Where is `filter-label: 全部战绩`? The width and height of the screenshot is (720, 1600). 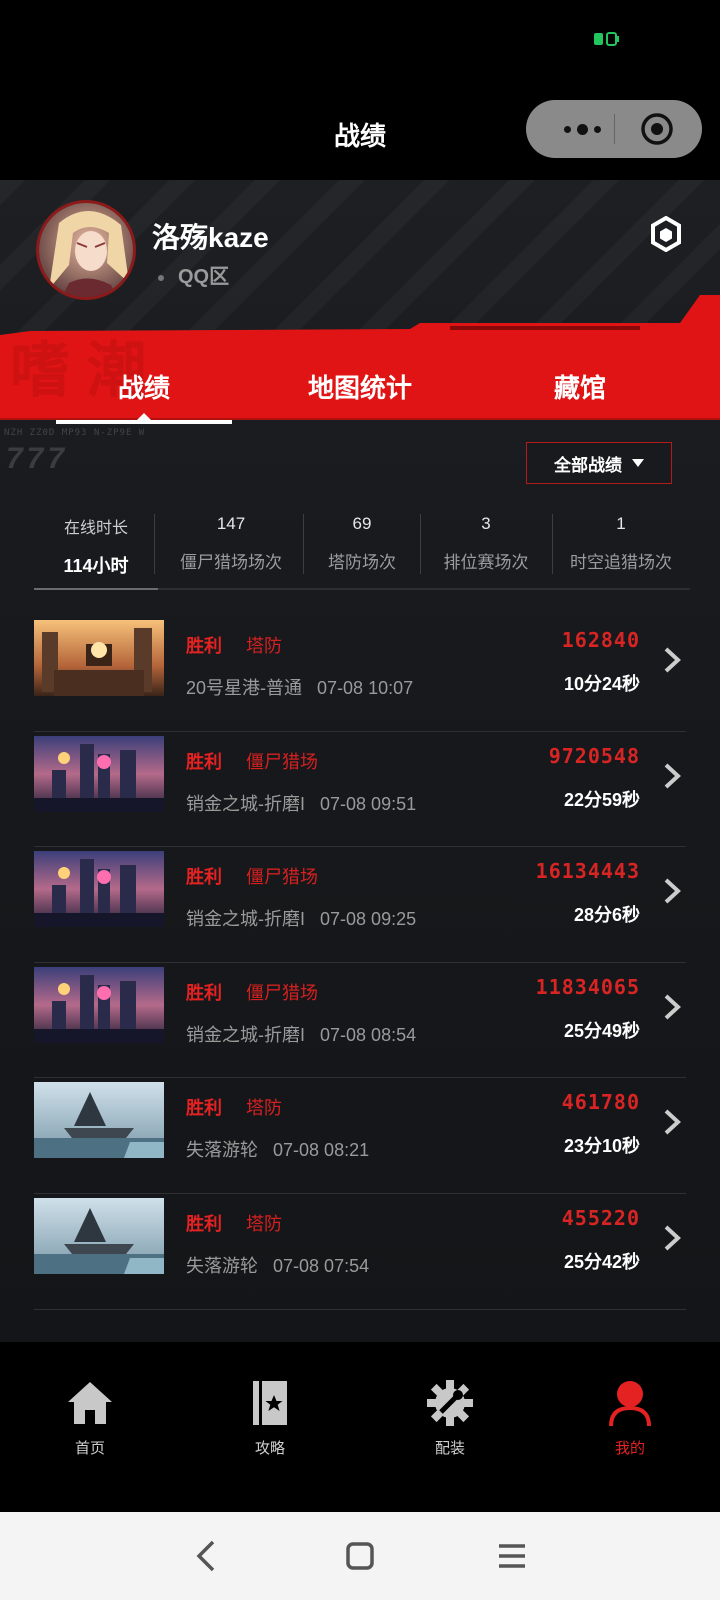 filter-label: 全部战绩 is located at coordinates (588, 465).